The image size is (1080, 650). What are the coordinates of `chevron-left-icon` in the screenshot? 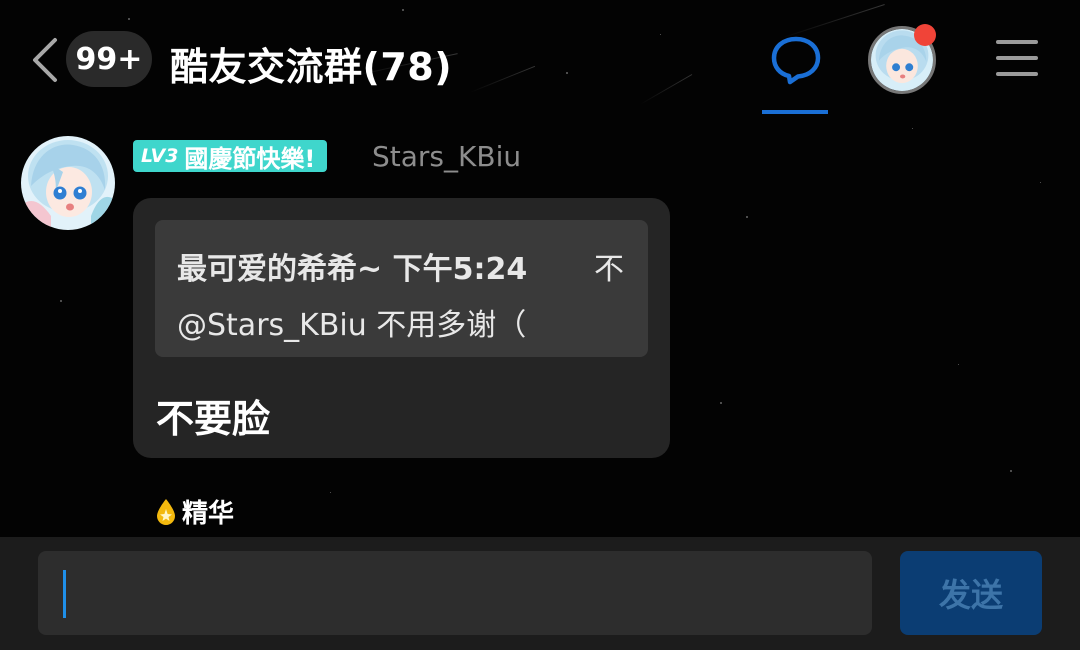 It's located at (45, 60).